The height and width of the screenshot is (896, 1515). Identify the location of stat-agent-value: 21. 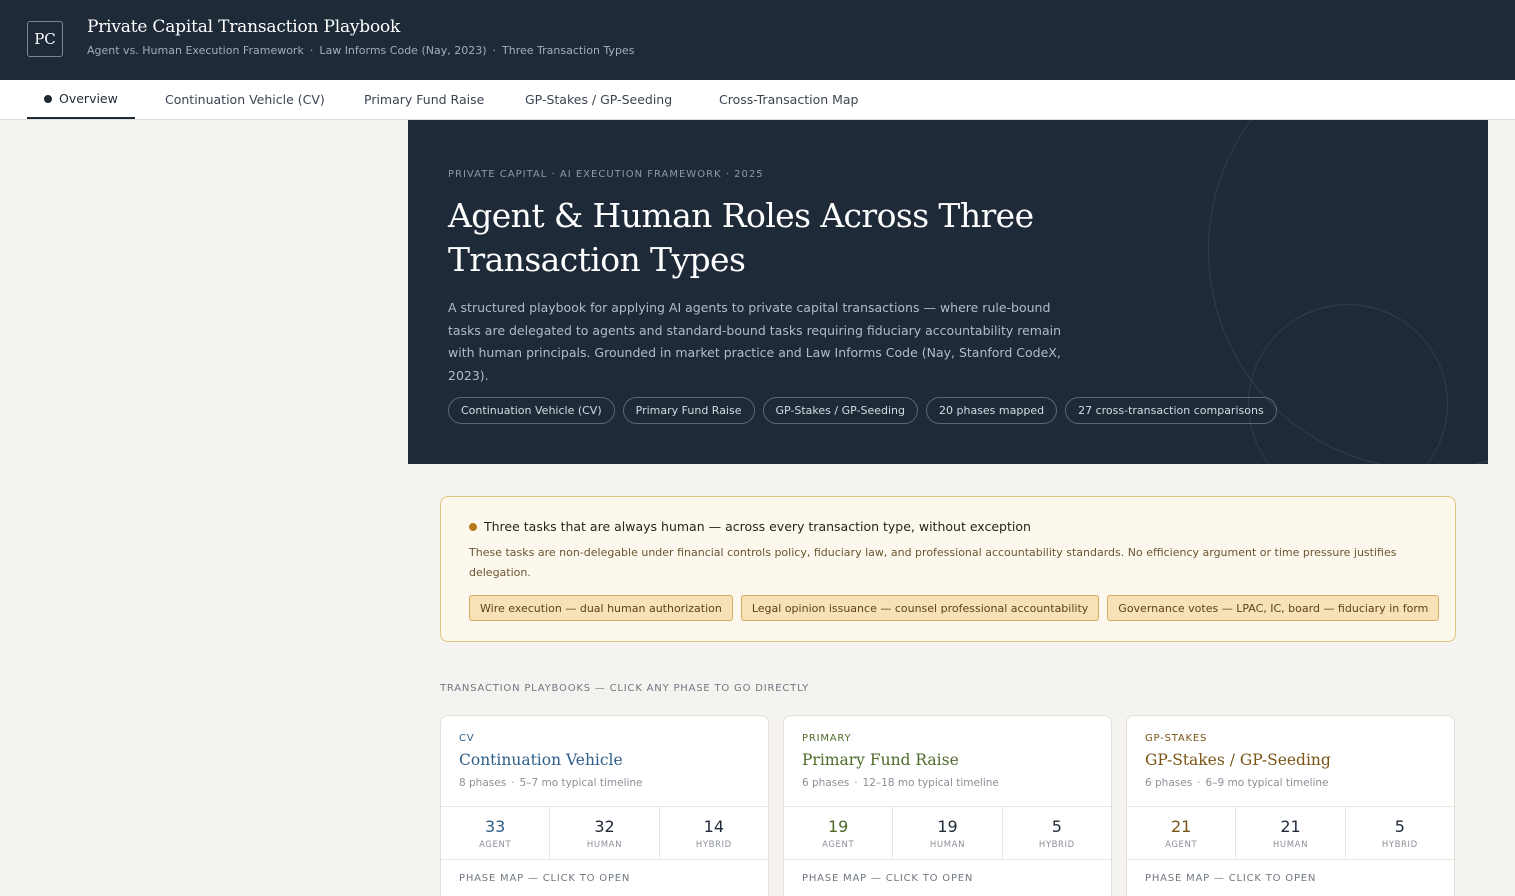
(1181, 826).